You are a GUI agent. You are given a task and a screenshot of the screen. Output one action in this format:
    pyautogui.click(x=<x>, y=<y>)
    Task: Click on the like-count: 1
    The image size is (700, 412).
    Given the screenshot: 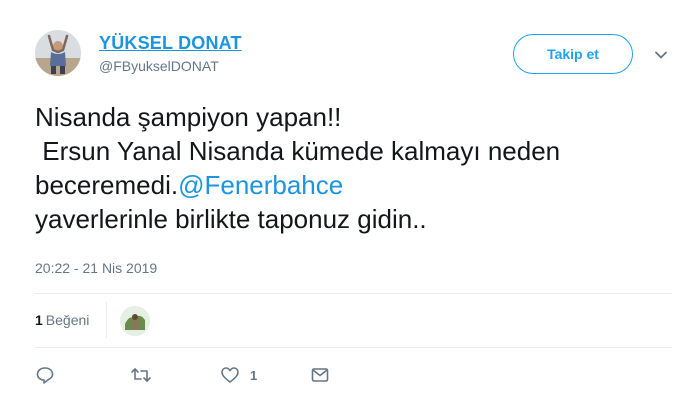 What is the action you would take?
    pyautogui.click(x=254, y=375)
    